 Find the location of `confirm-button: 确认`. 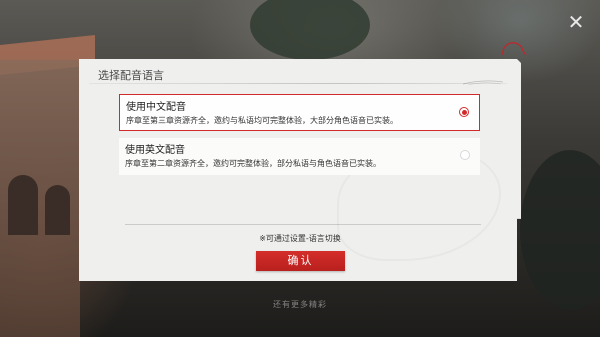

confirm-button: 确认 is located at coordinates (300, 261).